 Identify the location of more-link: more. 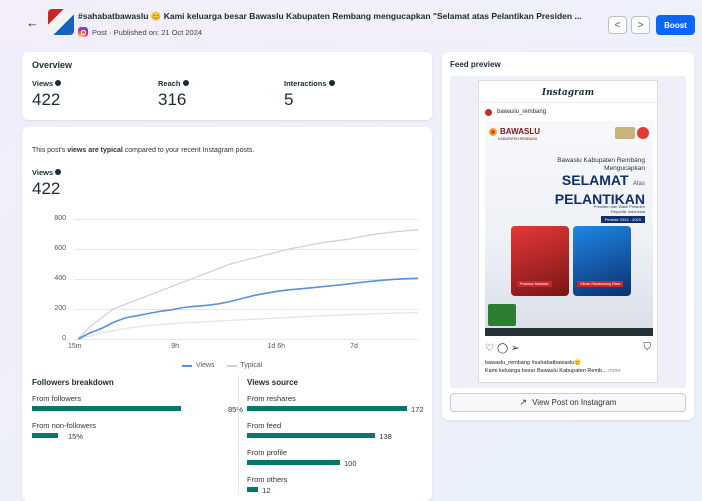
(614, 371).